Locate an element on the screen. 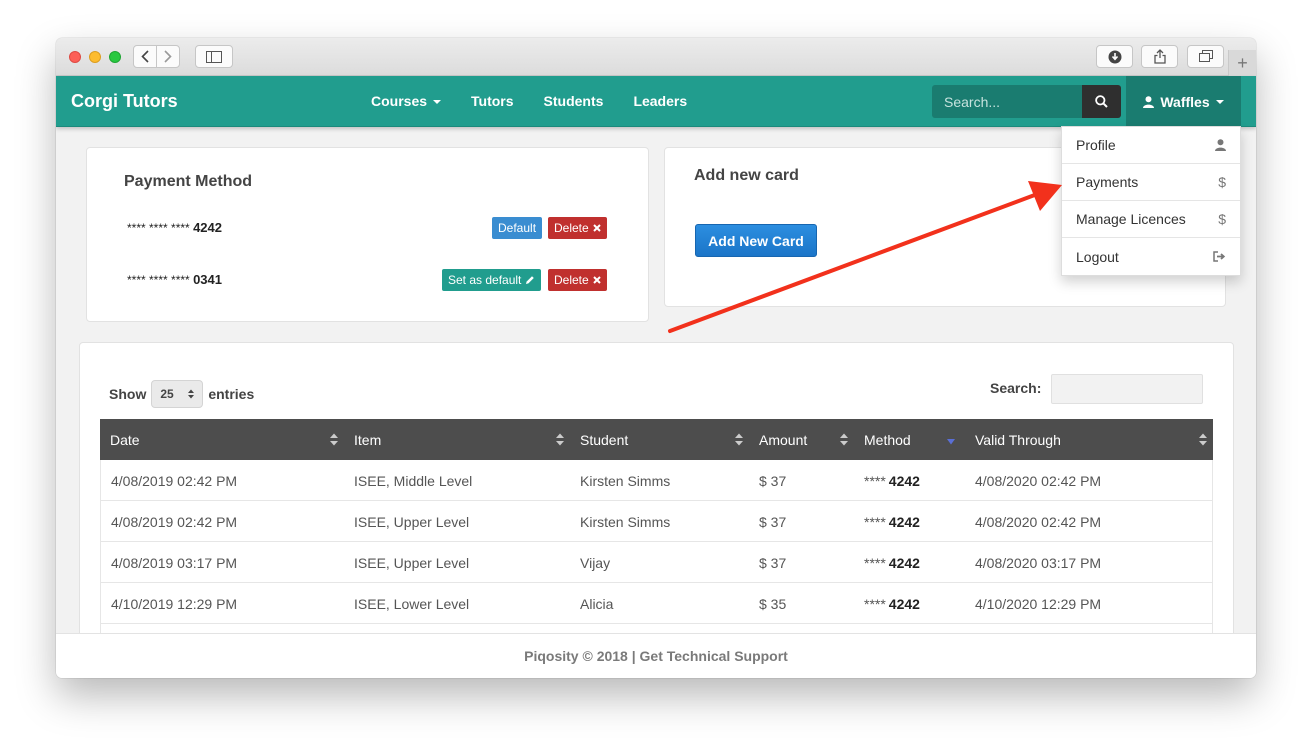 Image resolution: width=1312 pixels, height=753 pixels. search-button is located at coordinates (1101, 101).